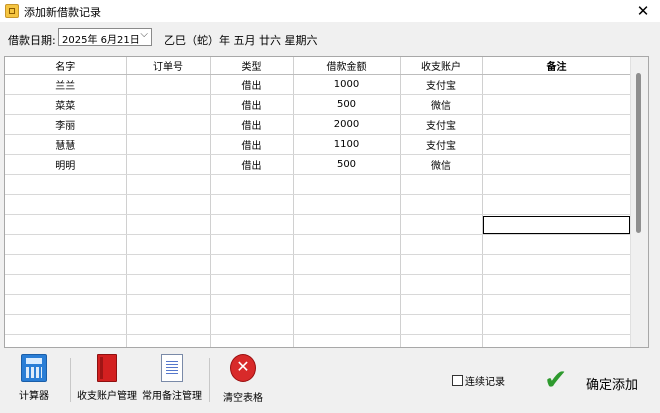  What do you see at coordinates (643, 11) in the screenshot?
I see `close-icon: ✕` at bounding box center [643, 11].